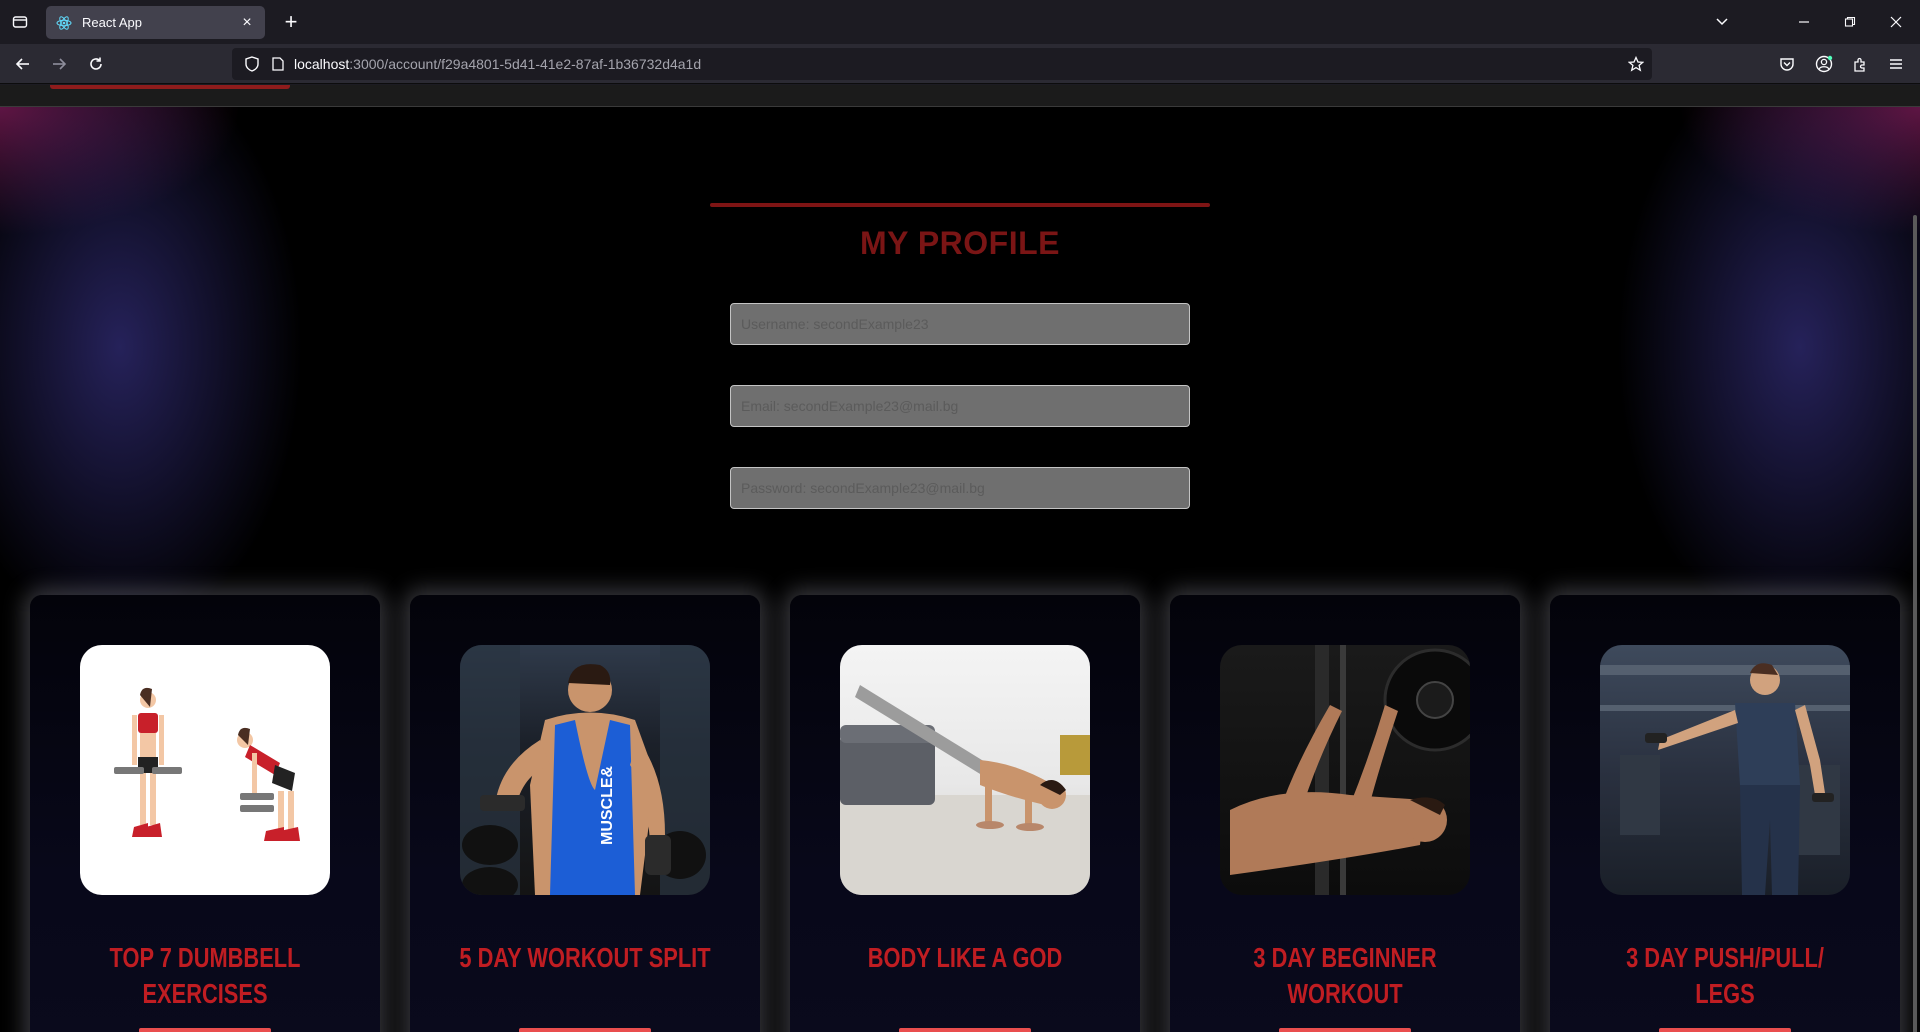 This screenshot has height=1032, width=1920. What do you see at coordinates (64, 23) in the screenshot?
I see `react-logo-icon` at bounding box center [64, 23].